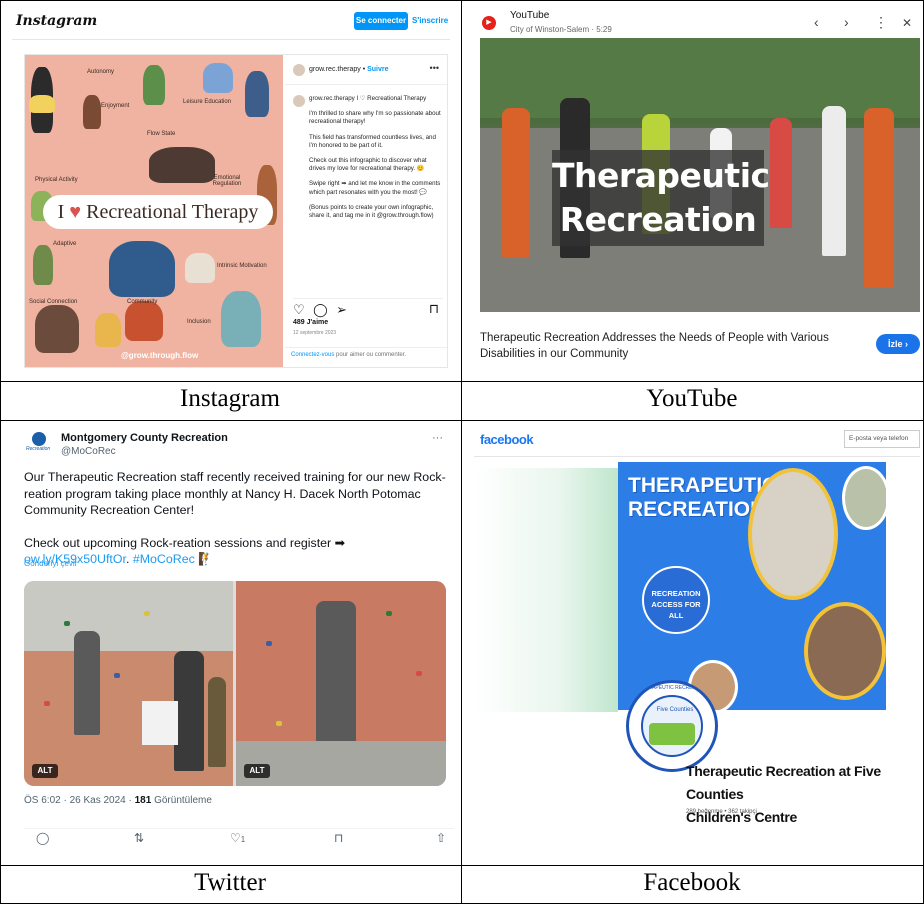 The width and height of the screenshot is (924, 904). I want to click on previous-icon: ‹, so click(816, 22).